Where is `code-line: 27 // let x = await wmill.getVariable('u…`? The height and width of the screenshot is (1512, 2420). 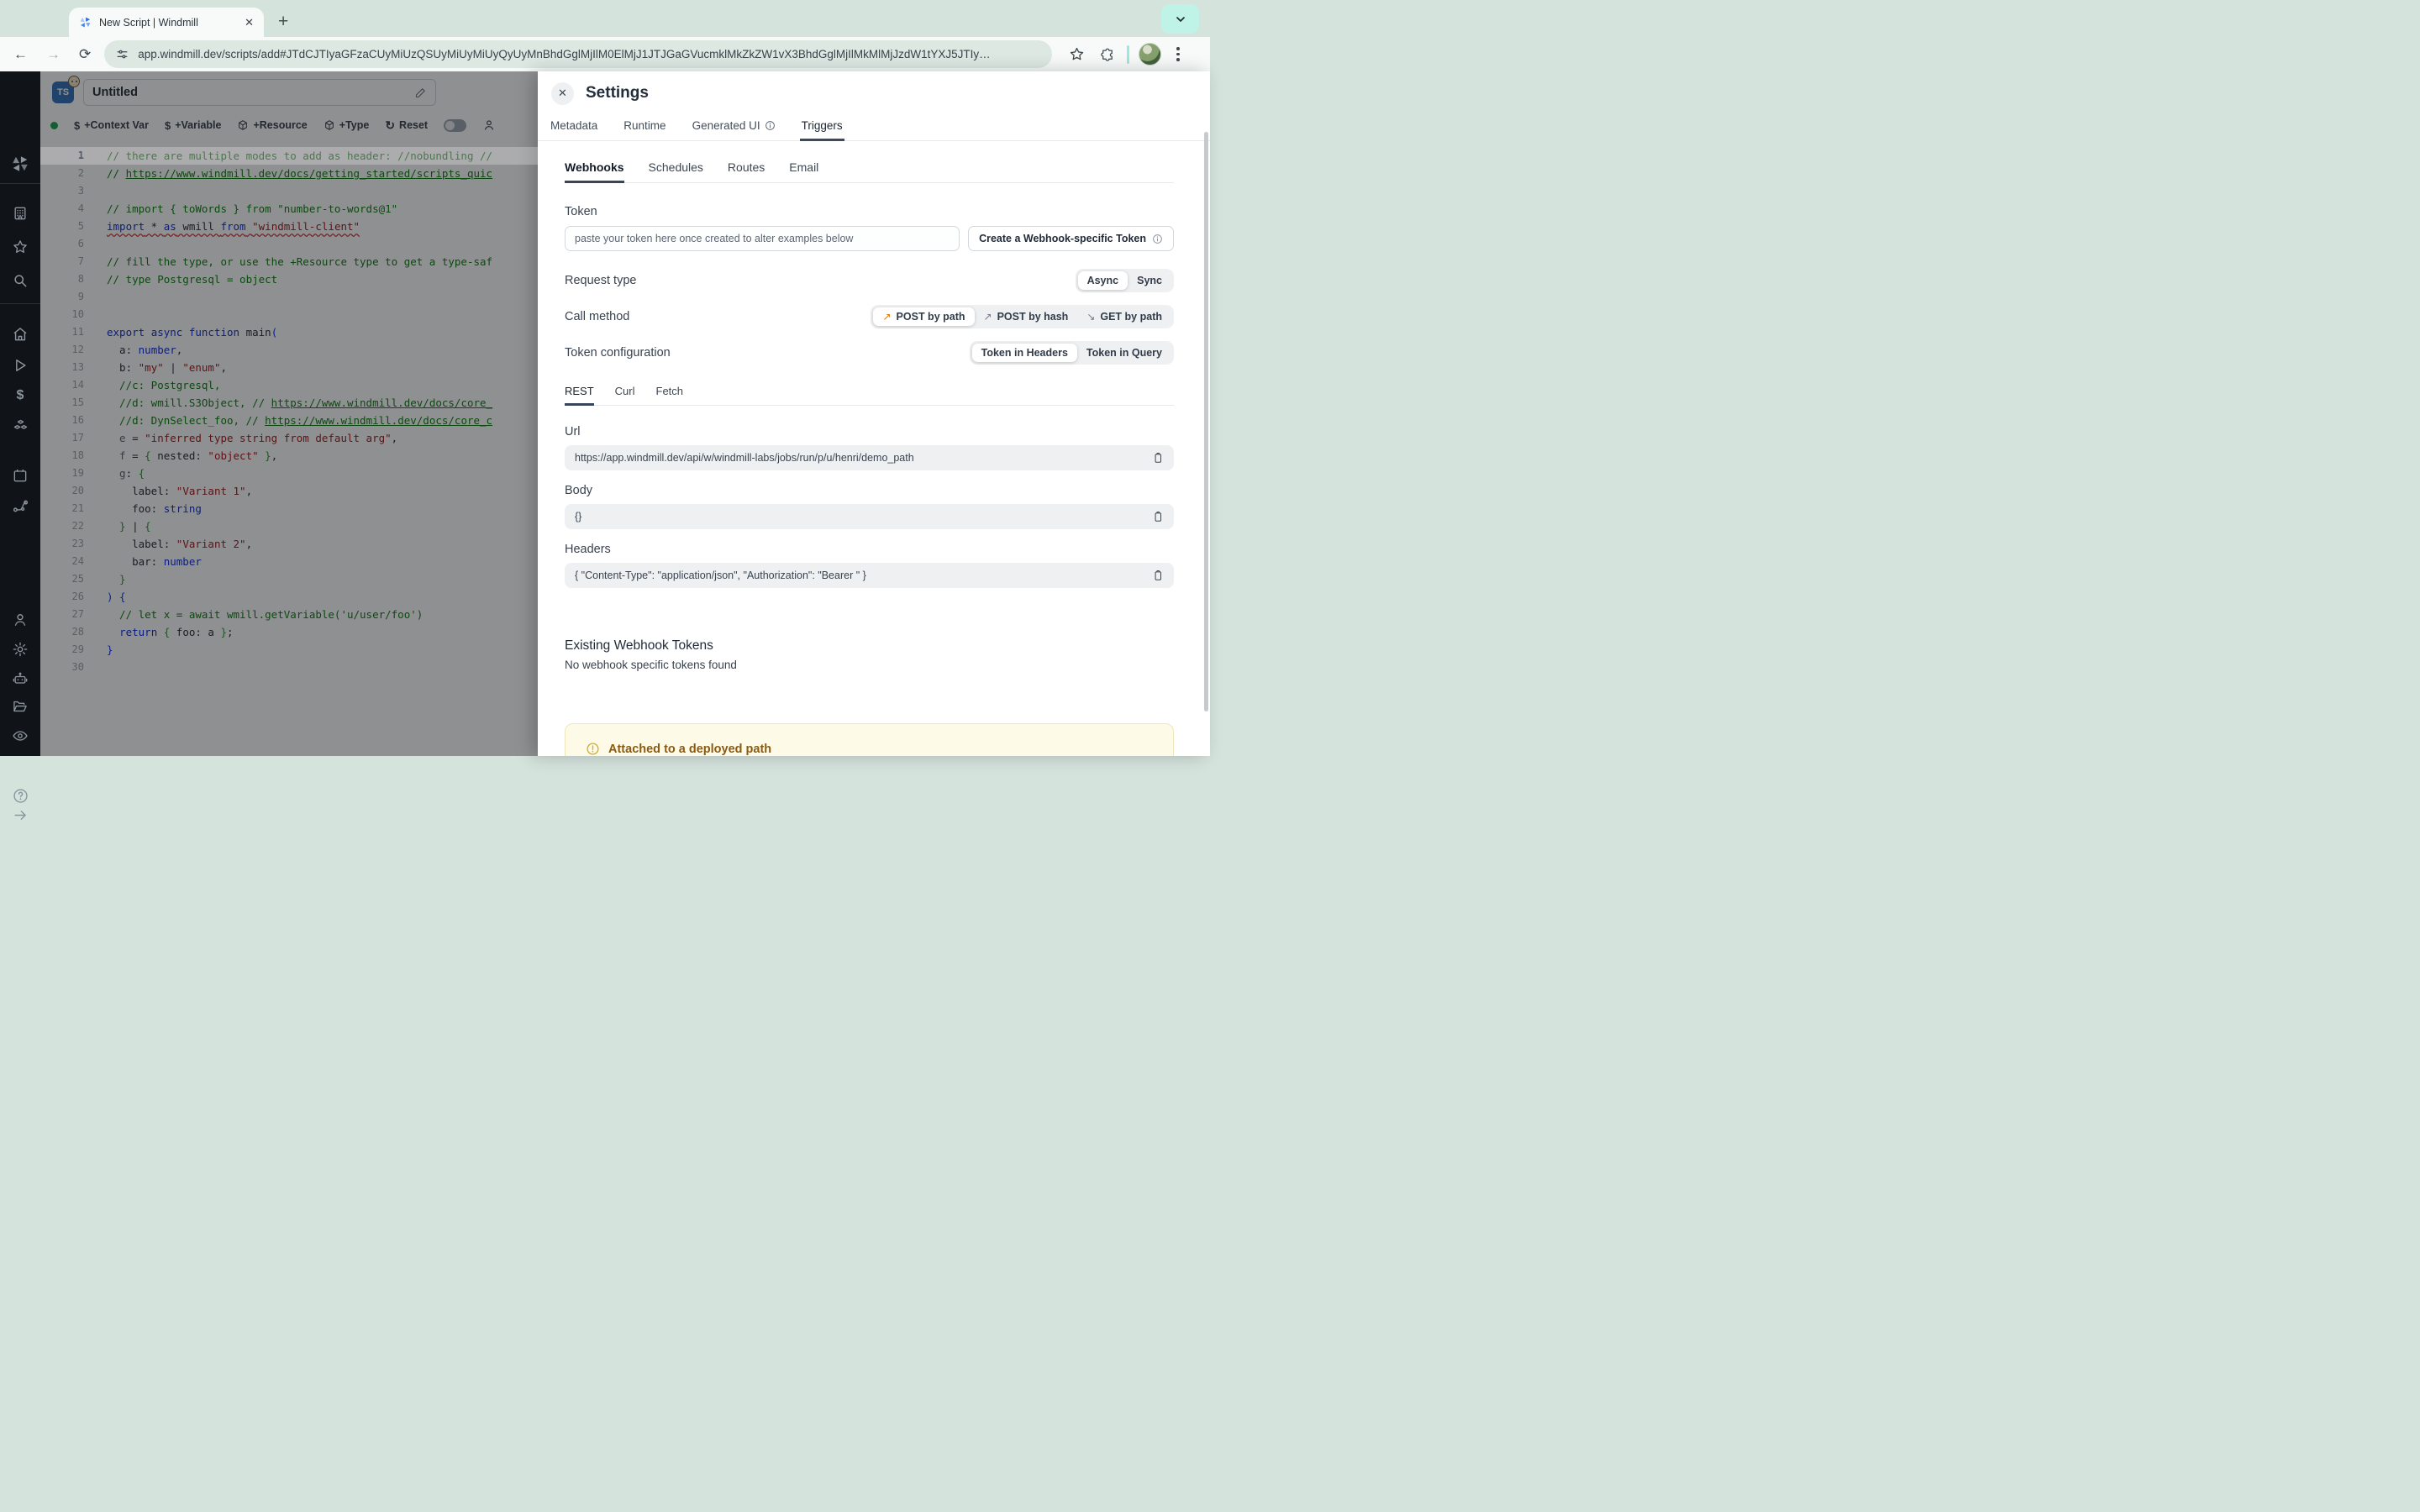
code-line: 27 // let x = await wmill.getVariable('u… is located at coordinates (289, 614).